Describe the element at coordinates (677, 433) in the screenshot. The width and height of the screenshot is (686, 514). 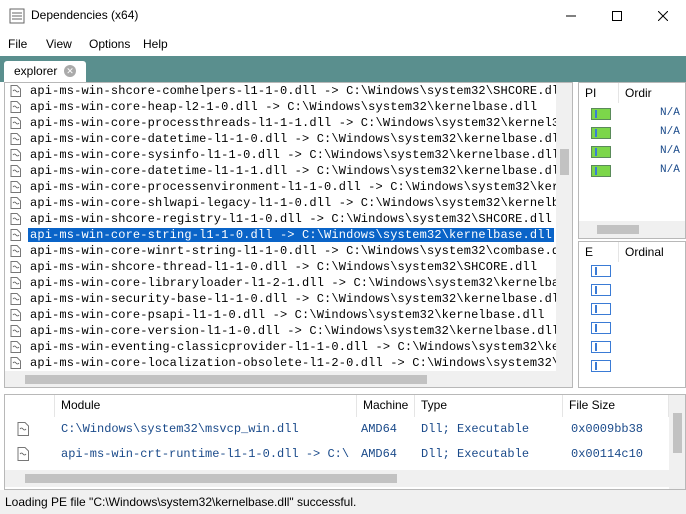
I see `modules-vertical-thumb` at that location.